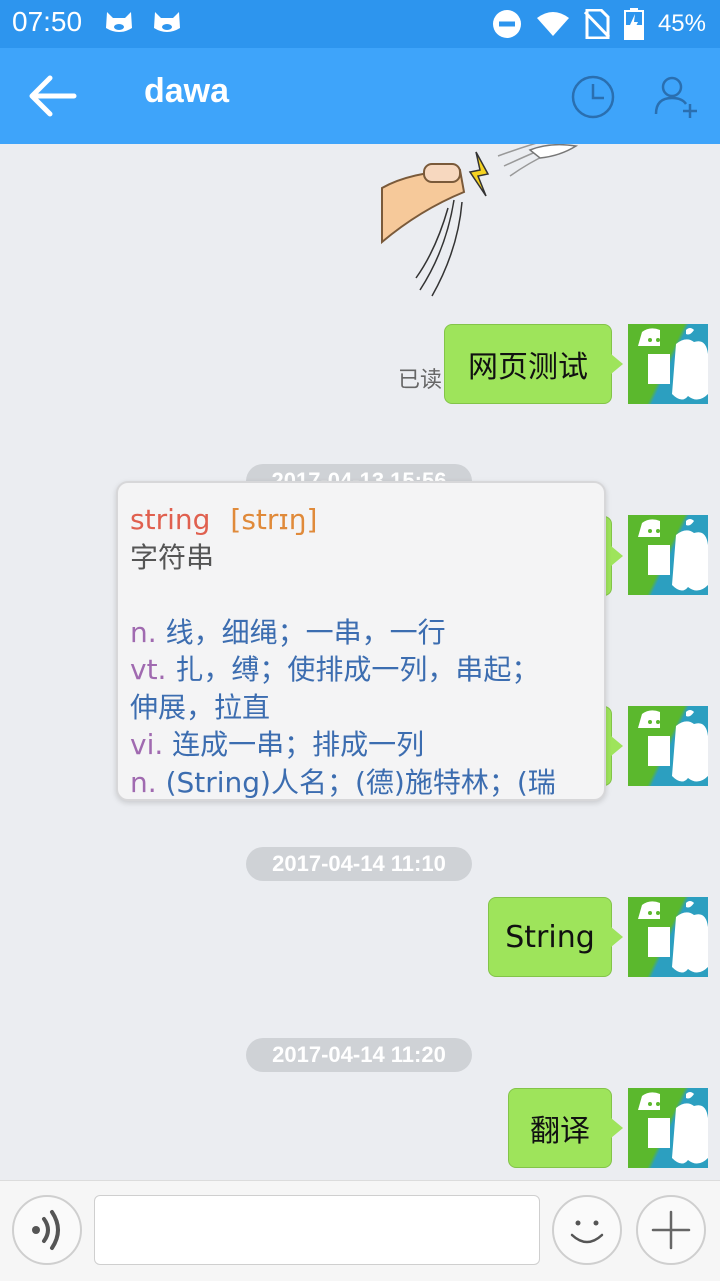  Describe the element at coordinates (147, 744) in the screenshot. I see `dict-pos: vi.` at that location.